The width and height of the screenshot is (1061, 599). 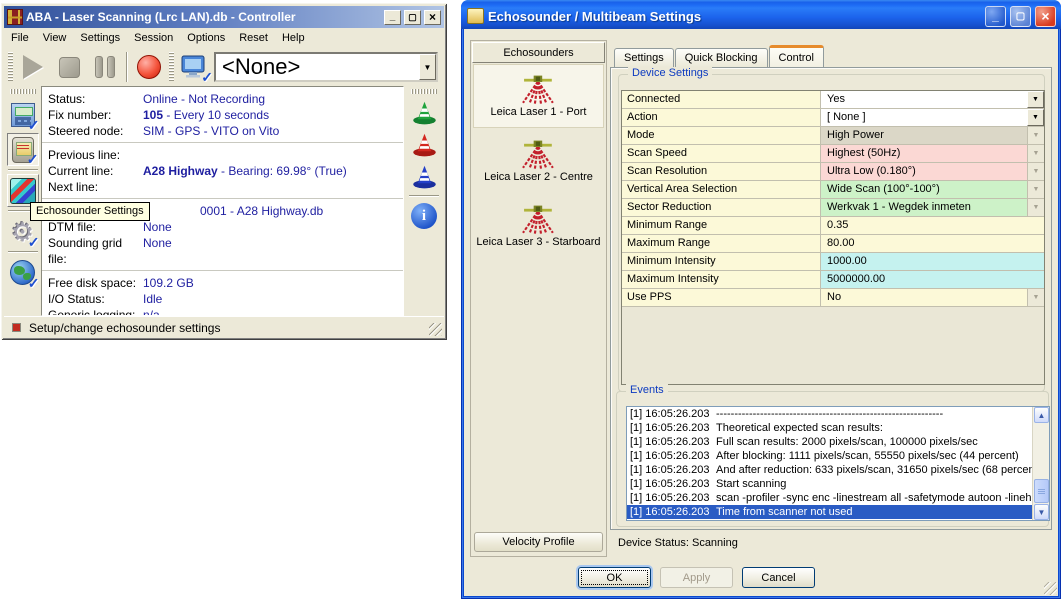 What do you see at coordinates (293, 38) in the screenshot?
I see `menu-help: Help` at bounding box center [293, 38].